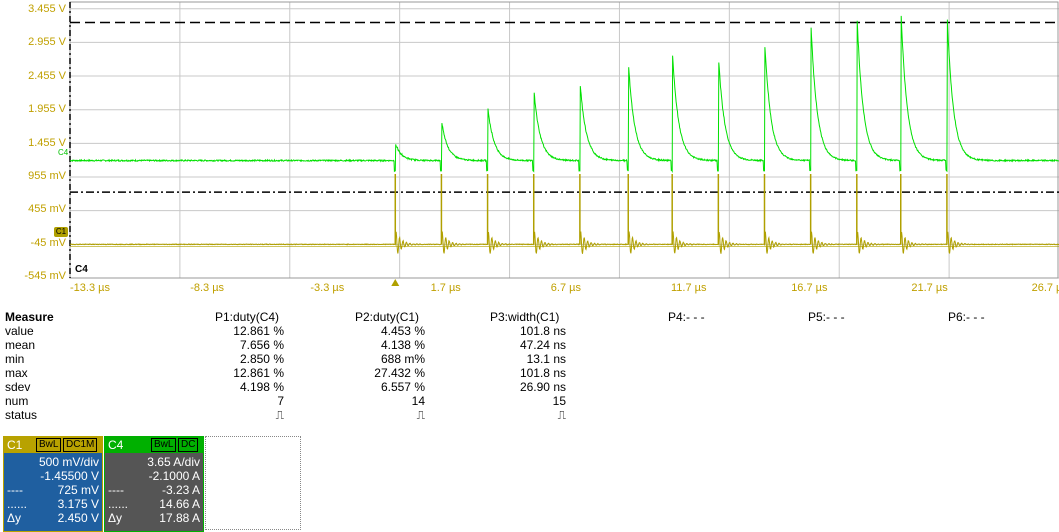 The width and height of the screenshot is (1059, 532). I want to click on measure-row-label: value, so click(19, 331).